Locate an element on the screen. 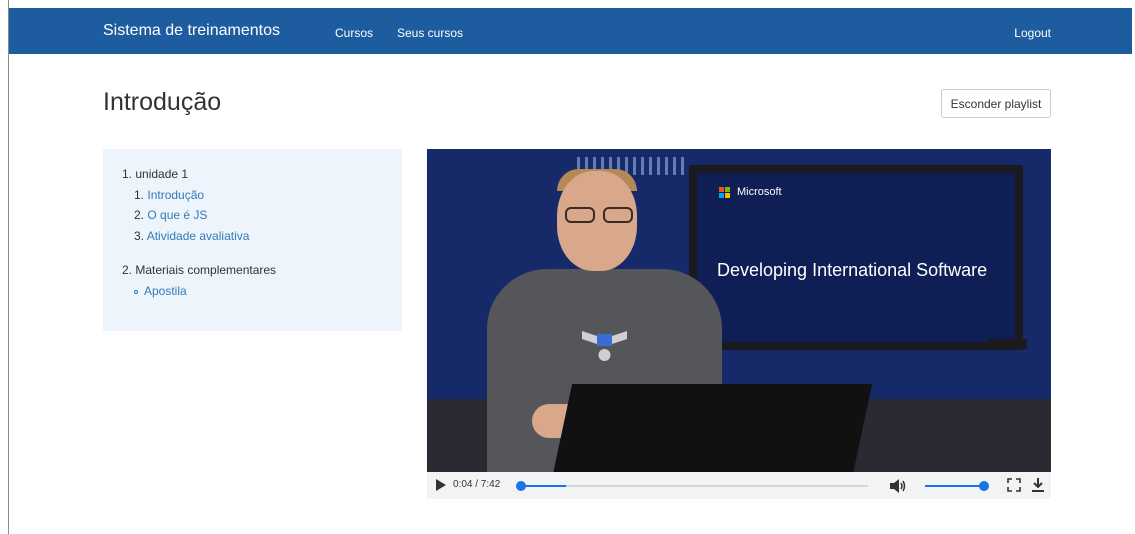  toggle-playlist-button: Esconder playlist is located at coordinates (996, 103).